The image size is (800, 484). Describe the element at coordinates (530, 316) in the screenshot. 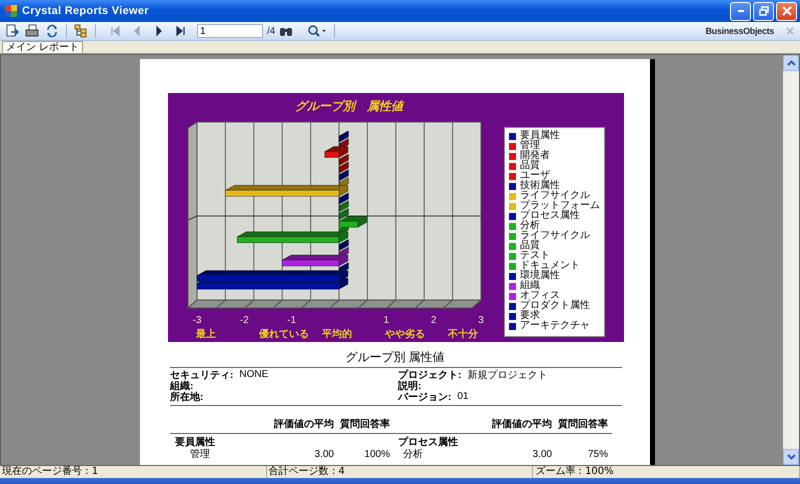

I see `legend-label: 要求` at that location.